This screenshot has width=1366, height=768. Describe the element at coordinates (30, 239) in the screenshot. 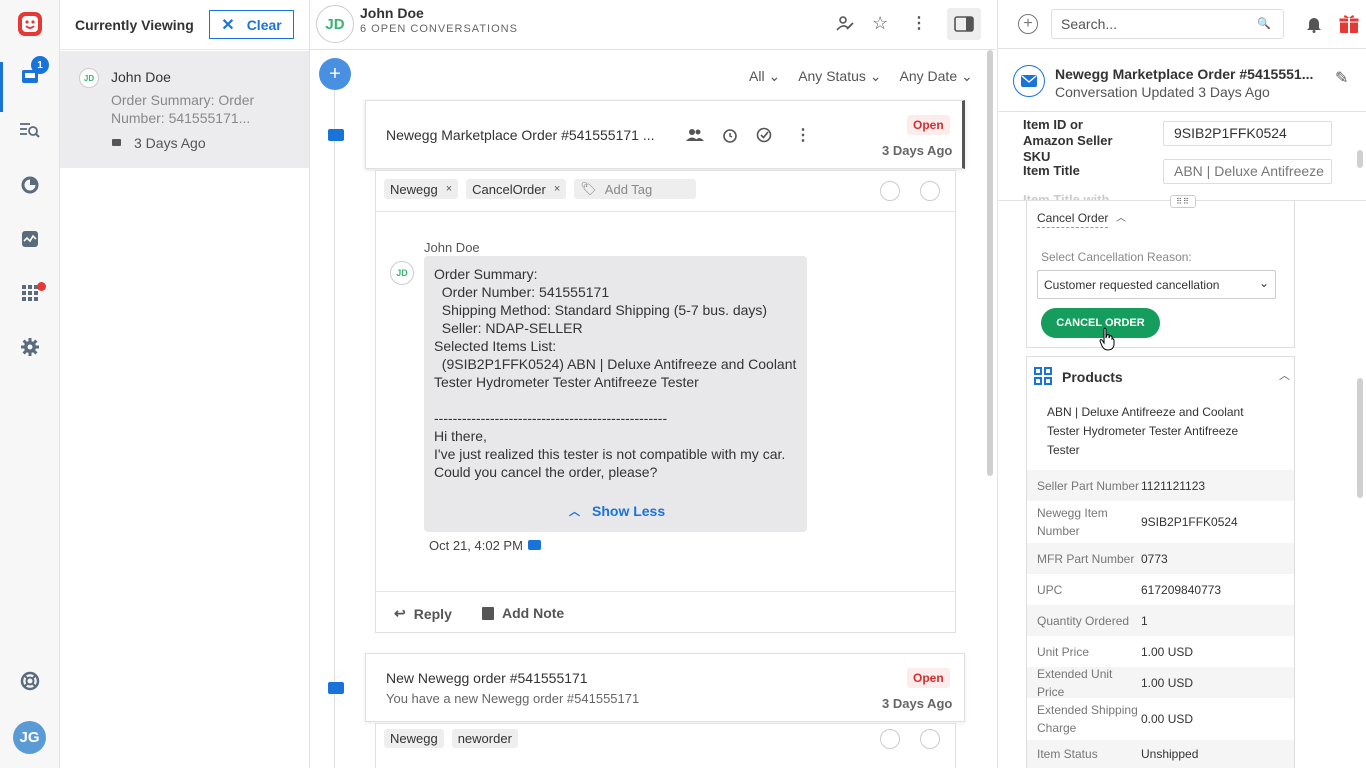

I see `activity-icon` at that location.